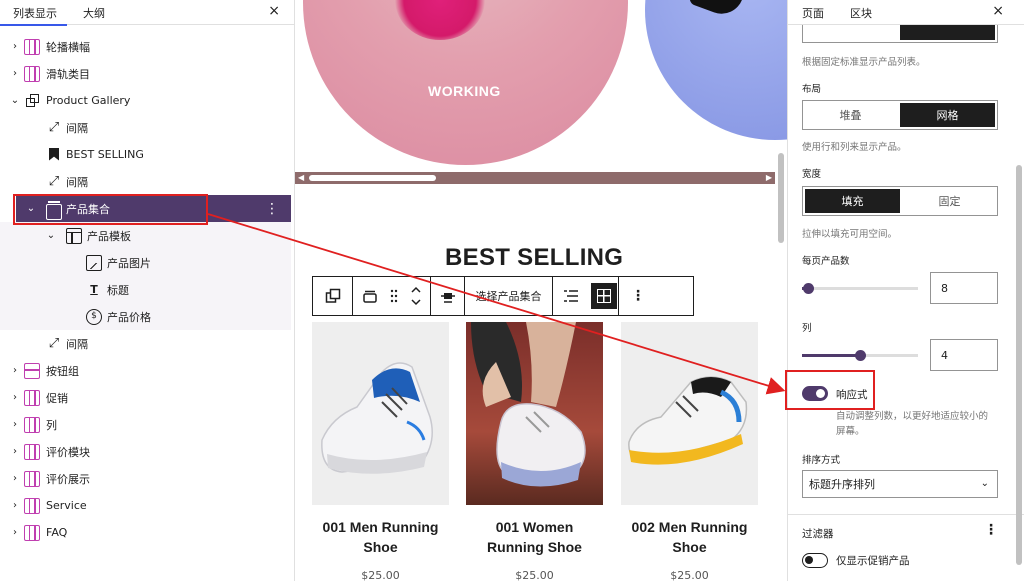 The image size is (1024, 581). I want to click on layout-option-grid: 网格, so click(947, 115).